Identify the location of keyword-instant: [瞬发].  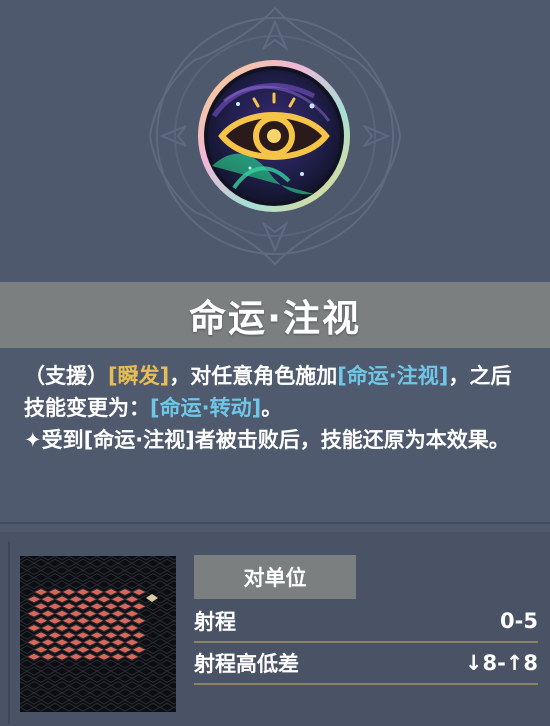
(139, 376).